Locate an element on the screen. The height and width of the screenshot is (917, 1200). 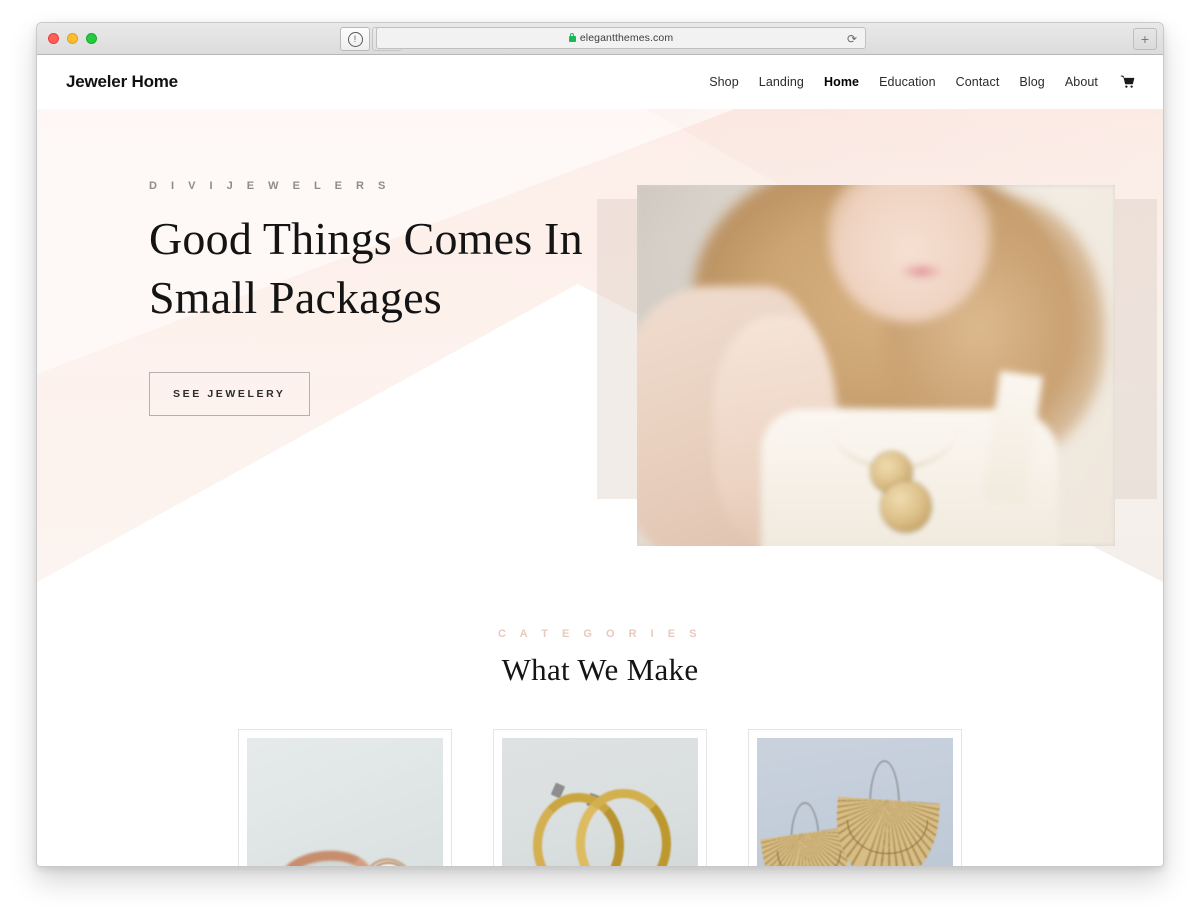
nav-item-about: About is located at coordinates (1081, 82).